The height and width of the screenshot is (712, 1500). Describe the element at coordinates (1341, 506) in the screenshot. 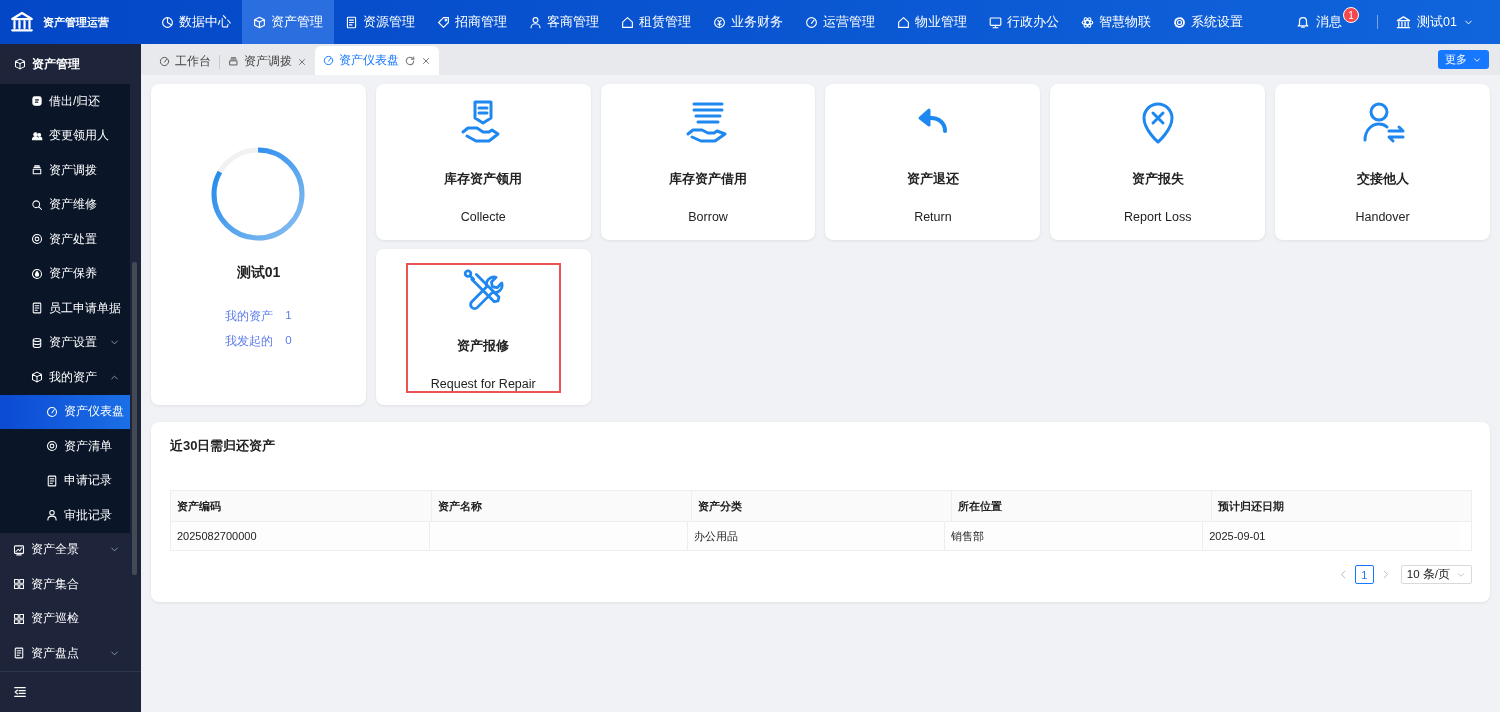

I see `column-header: 预计归还日期` at that location.